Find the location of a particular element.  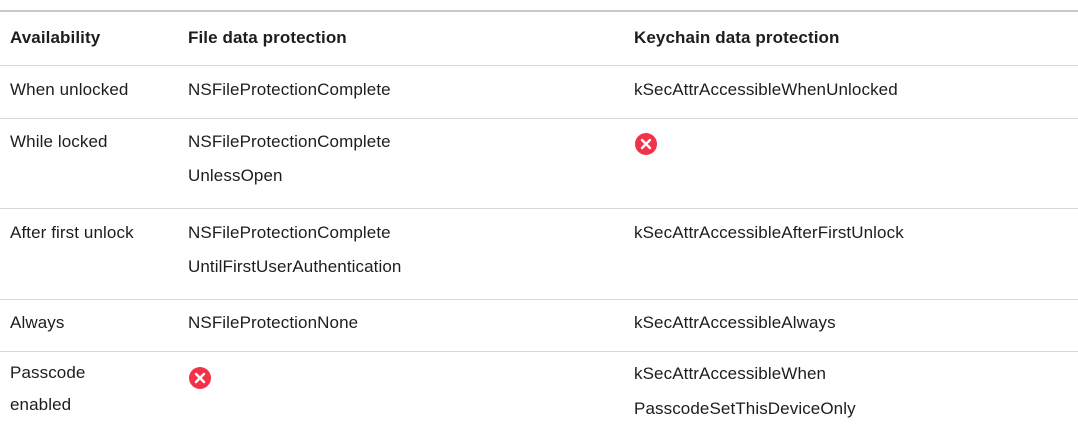

keychain-protection-cell: kSecAttrAccessibleAlways is located at coordinates (854, 323).